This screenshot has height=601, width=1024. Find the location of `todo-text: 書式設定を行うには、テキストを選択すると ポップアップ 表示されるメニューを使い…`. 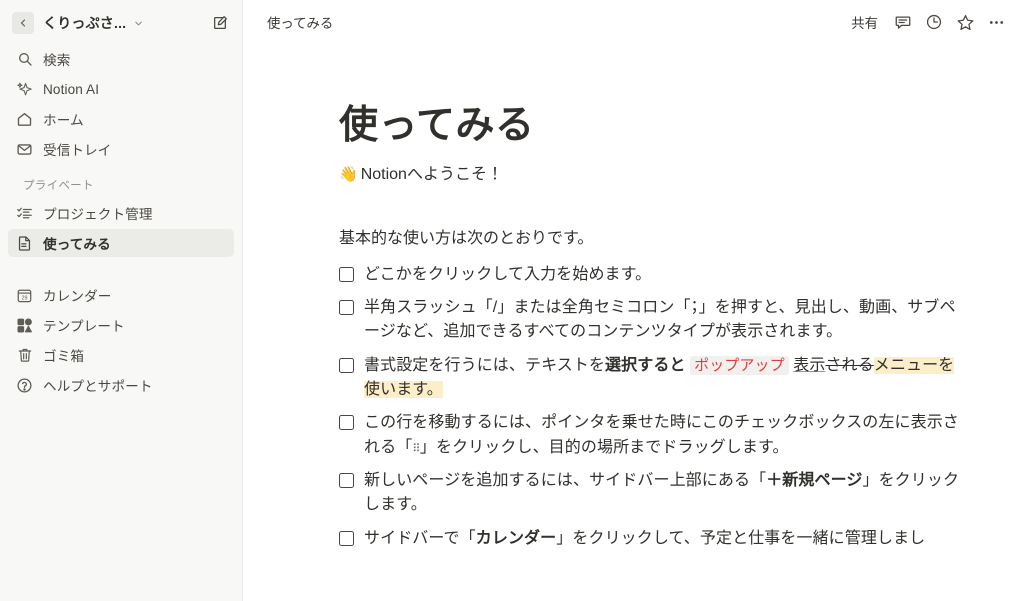

todo-text: 書式設定を行うには、テキストを選択すると ポップアップ 表示されるメニューを使い… is located at coordinates (664, 378).